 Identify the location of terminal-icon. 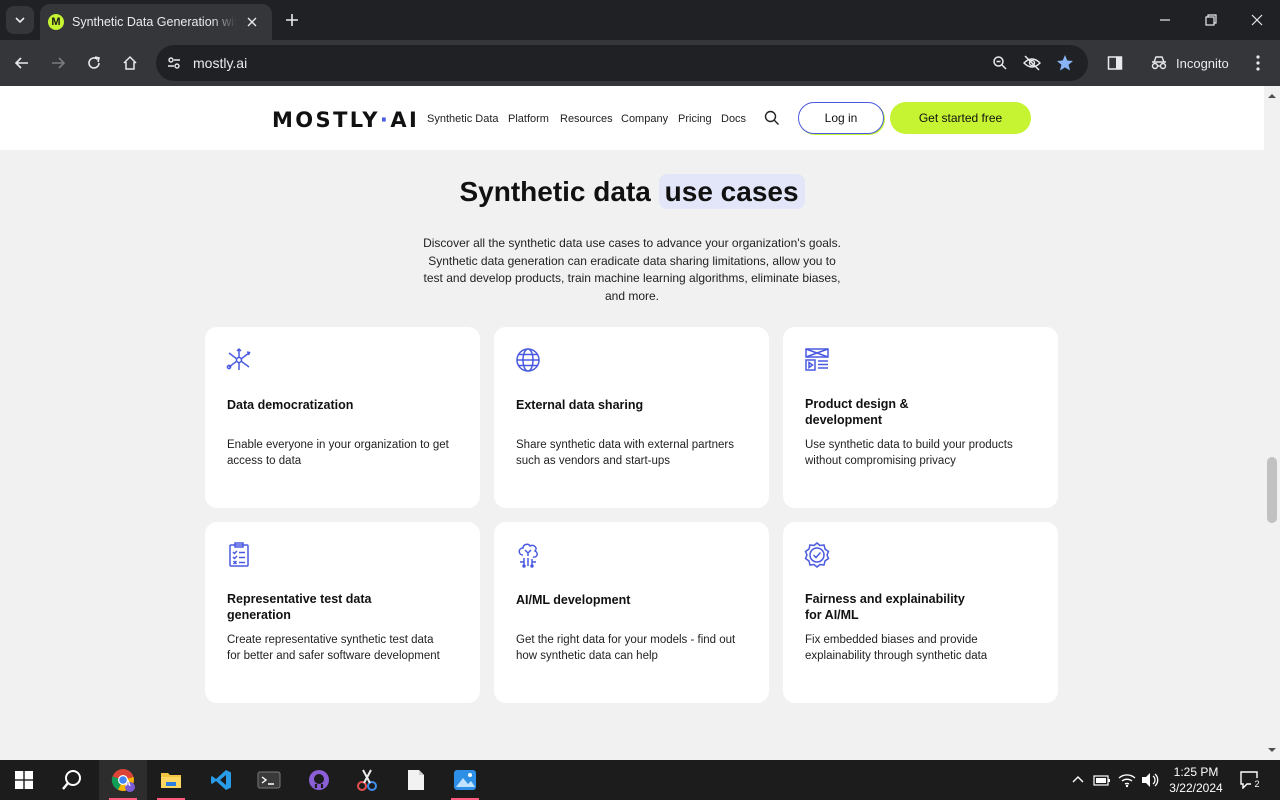
(269, 780).